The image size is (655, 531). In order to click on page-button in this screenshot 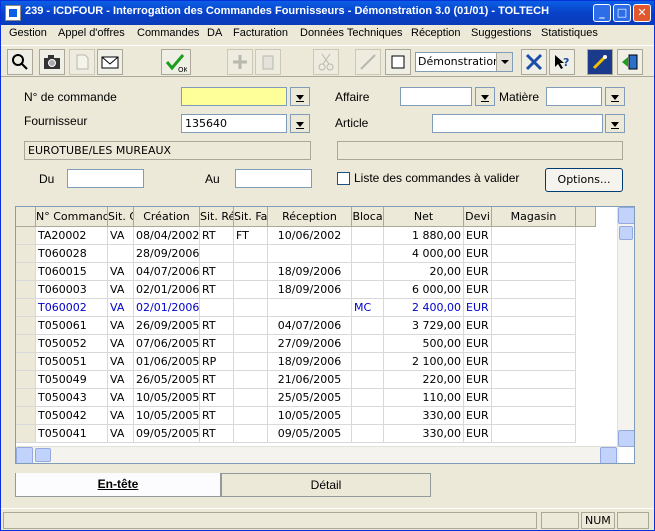, I will do `click(82, 62)`.